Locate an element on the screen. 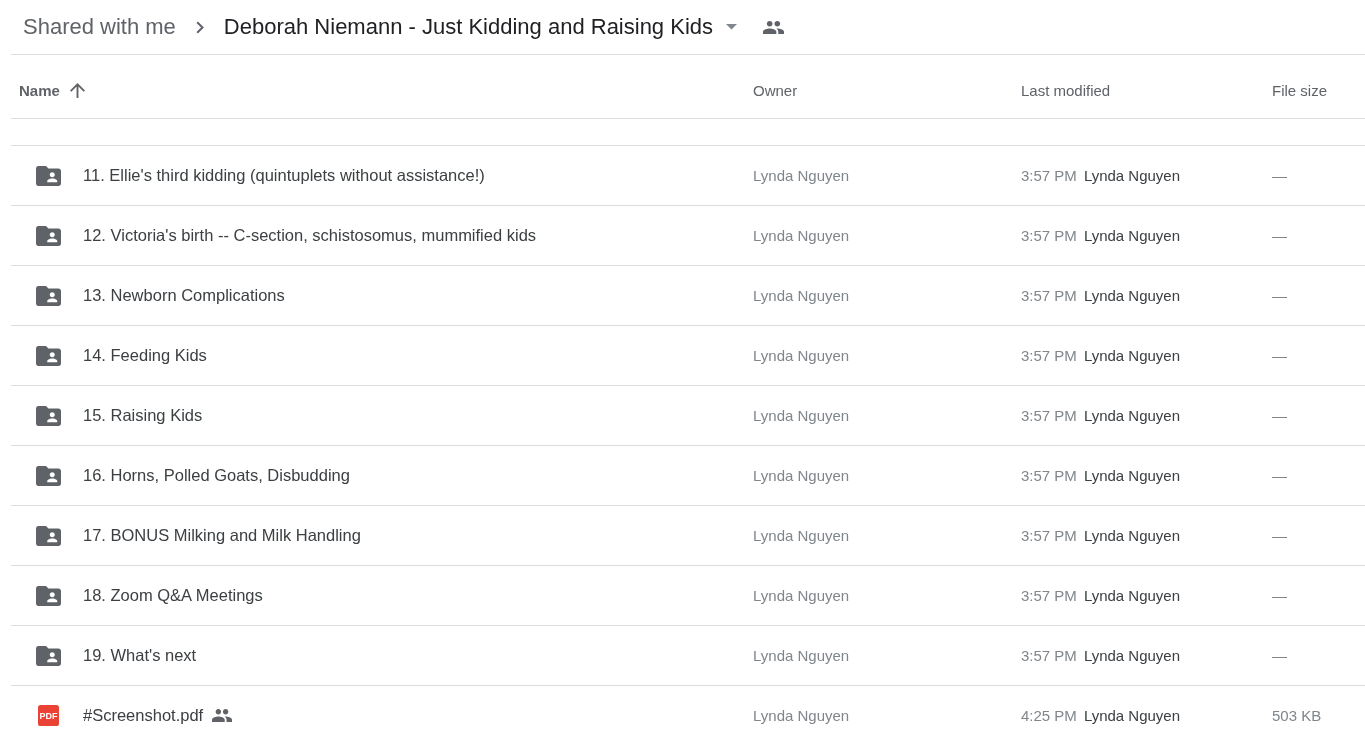 Image resolution: width=1365 pixels, height=741 pixels. column-header: Name is located at coordinates (52, 90).